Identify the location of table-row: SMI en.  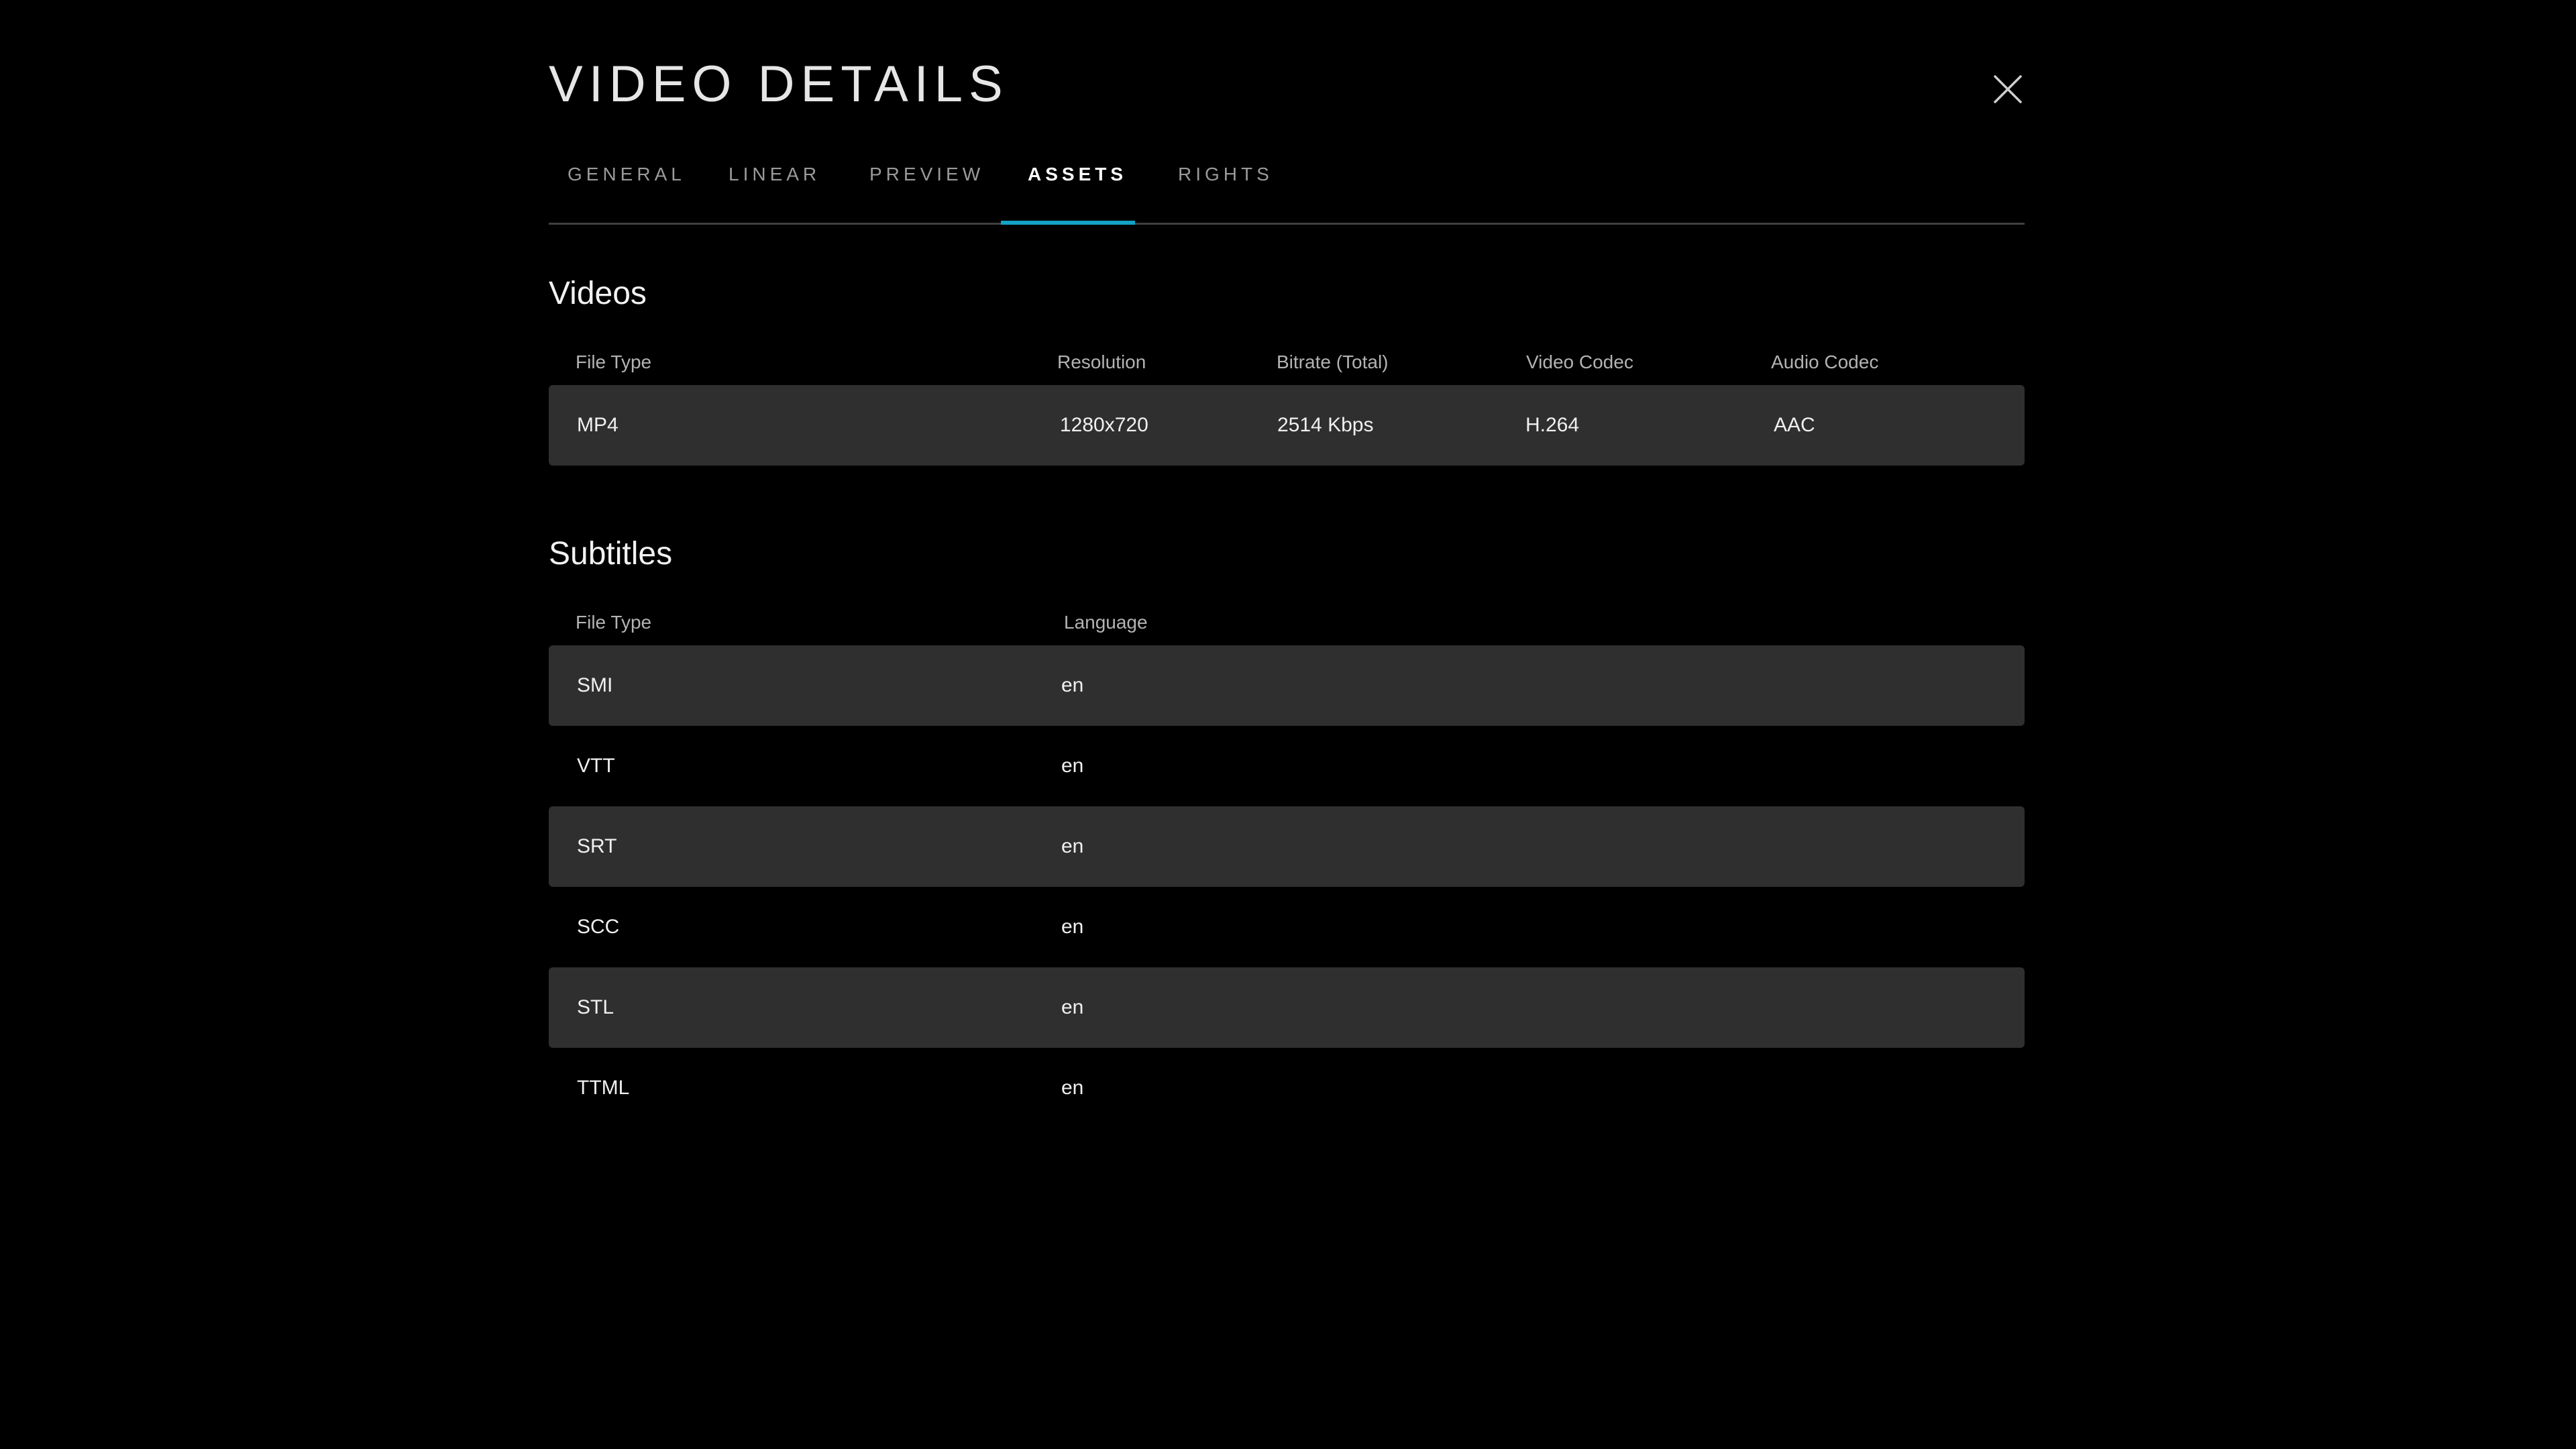
(1287, 685).